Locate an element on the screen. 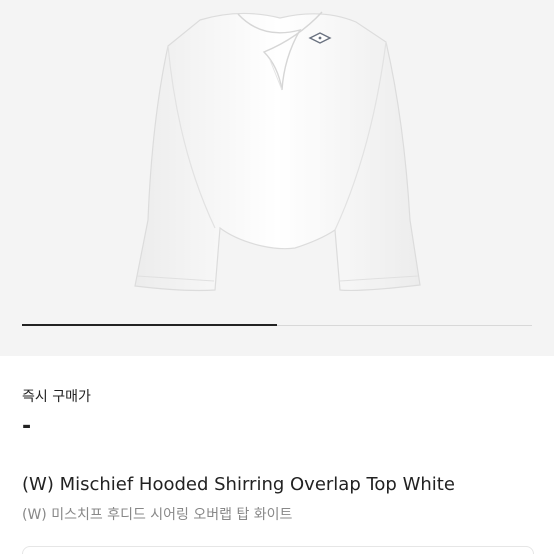 This screenshot has width=554, height=554. instant-buy-price-value: - is located at coordinates (27, 426).